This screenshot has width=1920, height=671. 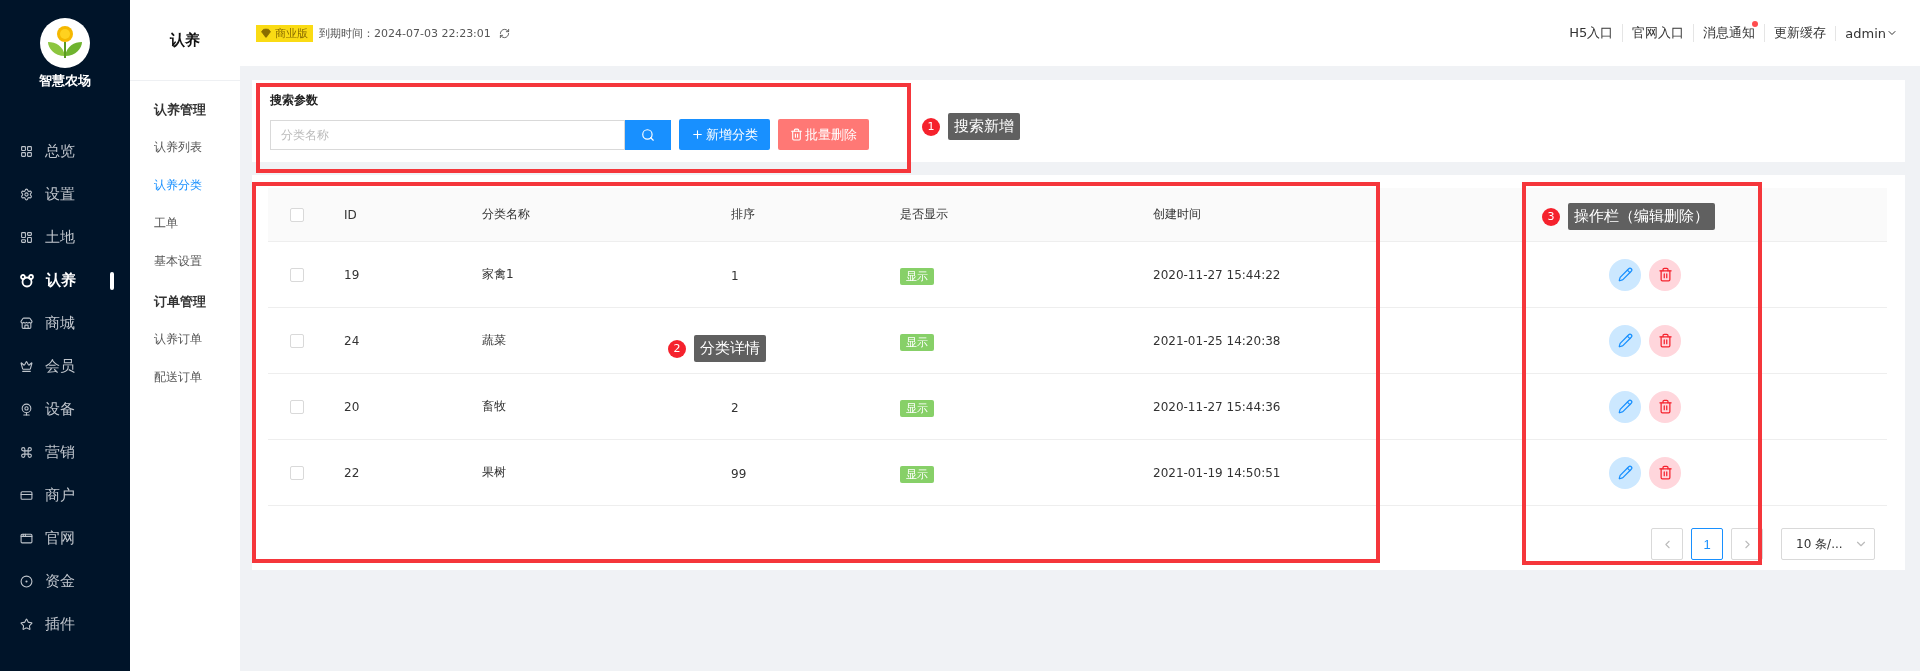 I want to click on header-link: 消息通知, so click(x=1729, y=33).